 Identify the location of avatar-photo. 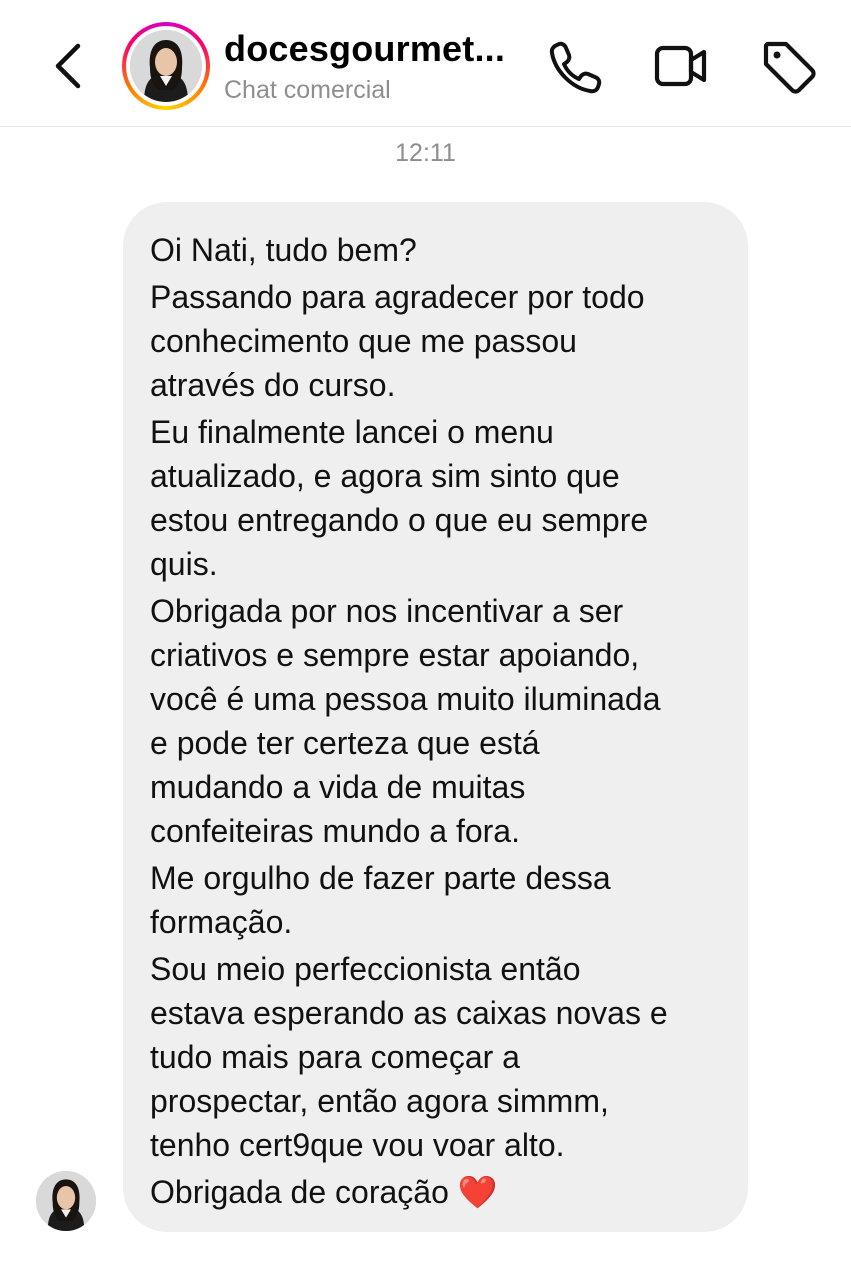
(166, 66).